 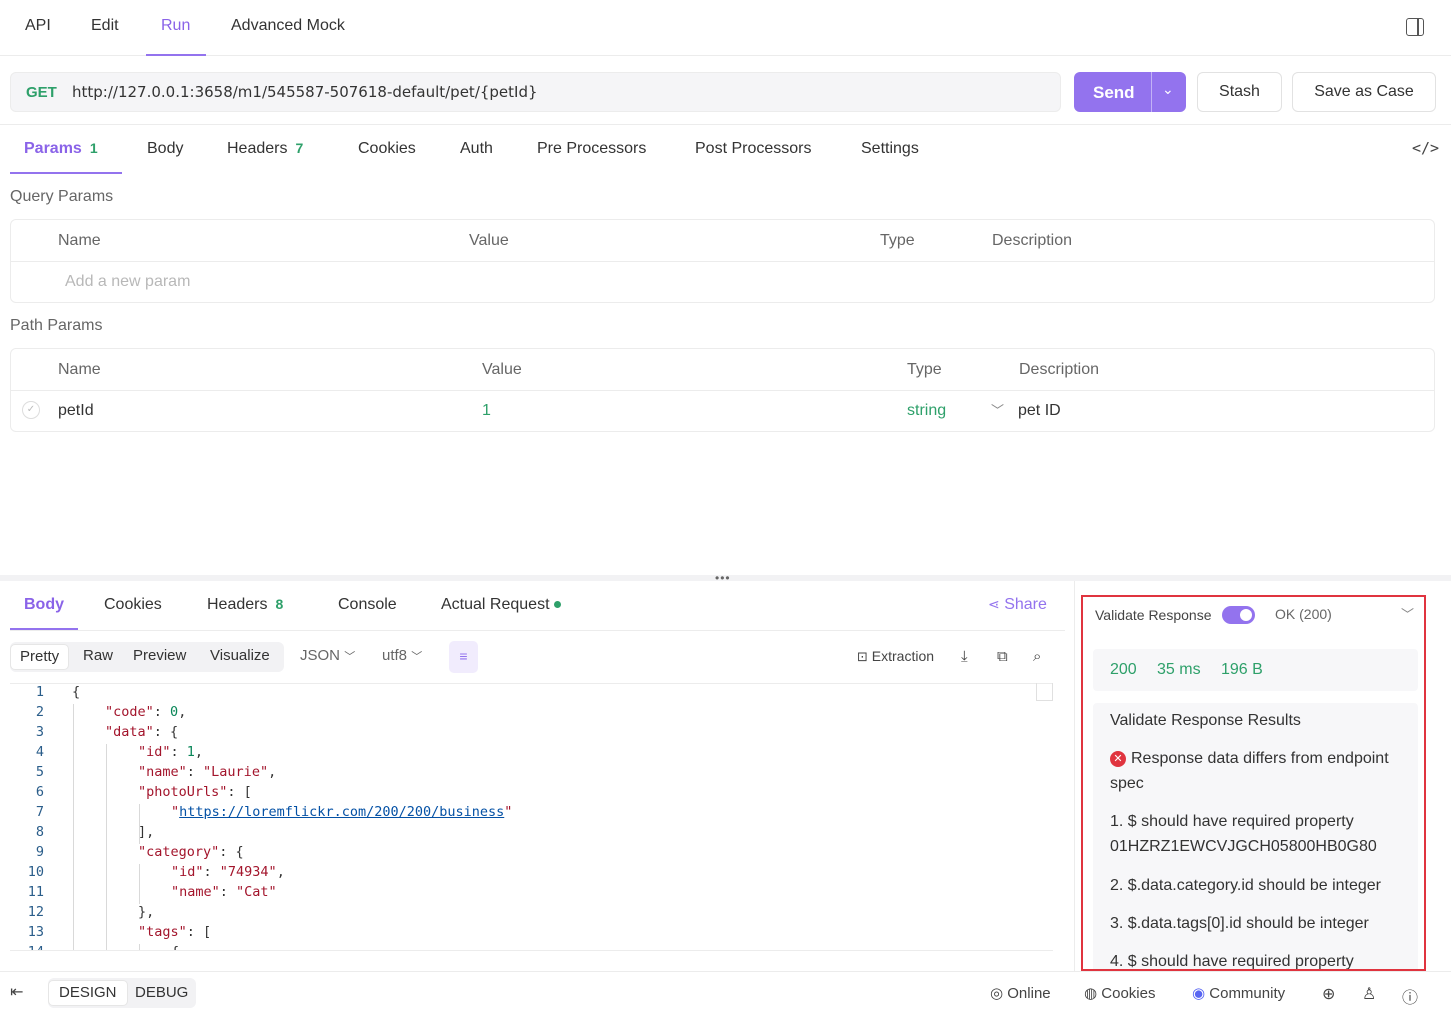 I want to click on help-icon: ⓘ, so click(x=1410, y=996).